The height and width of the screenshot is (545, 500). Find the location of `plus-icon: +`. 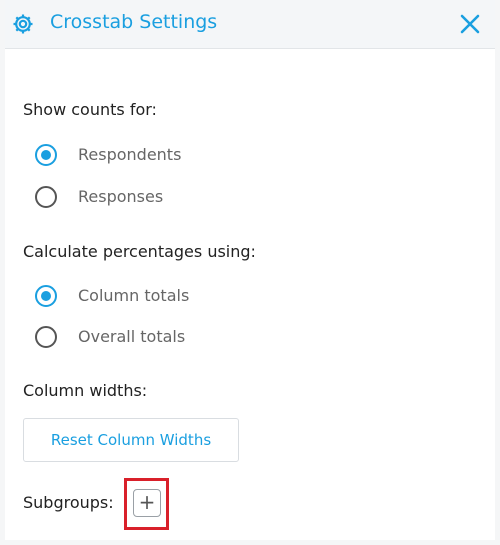

plus-icon: + is located at coordinates (147, 502).